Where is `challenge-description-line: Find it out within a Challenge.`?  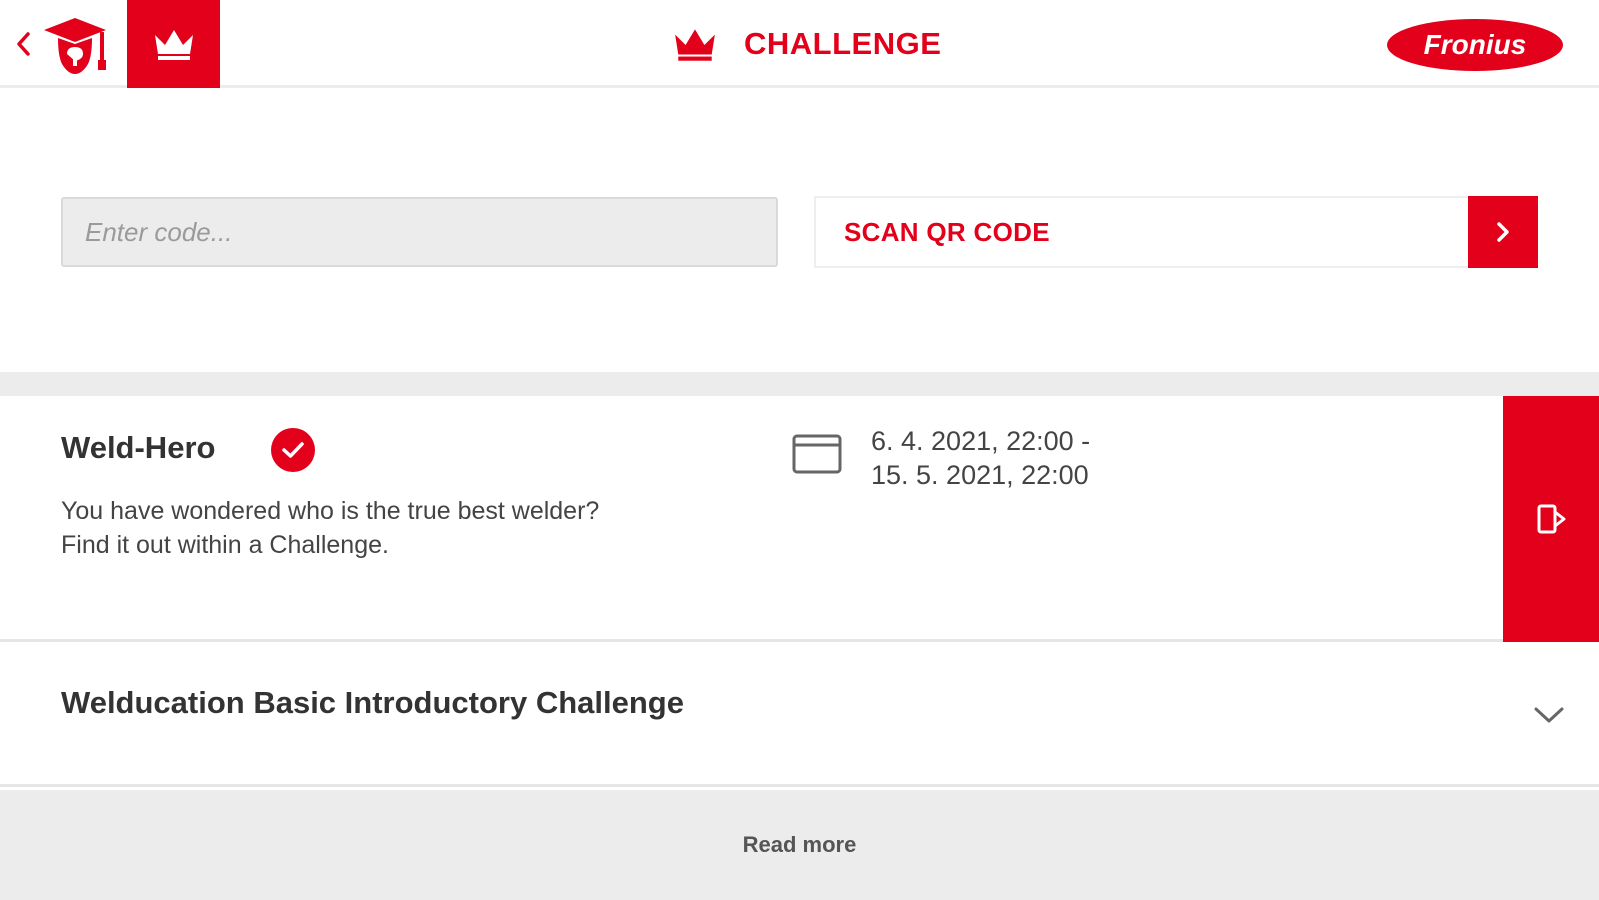 challenge-description-line: Find it out within a Challenge. is located at coordinates (225, 545).